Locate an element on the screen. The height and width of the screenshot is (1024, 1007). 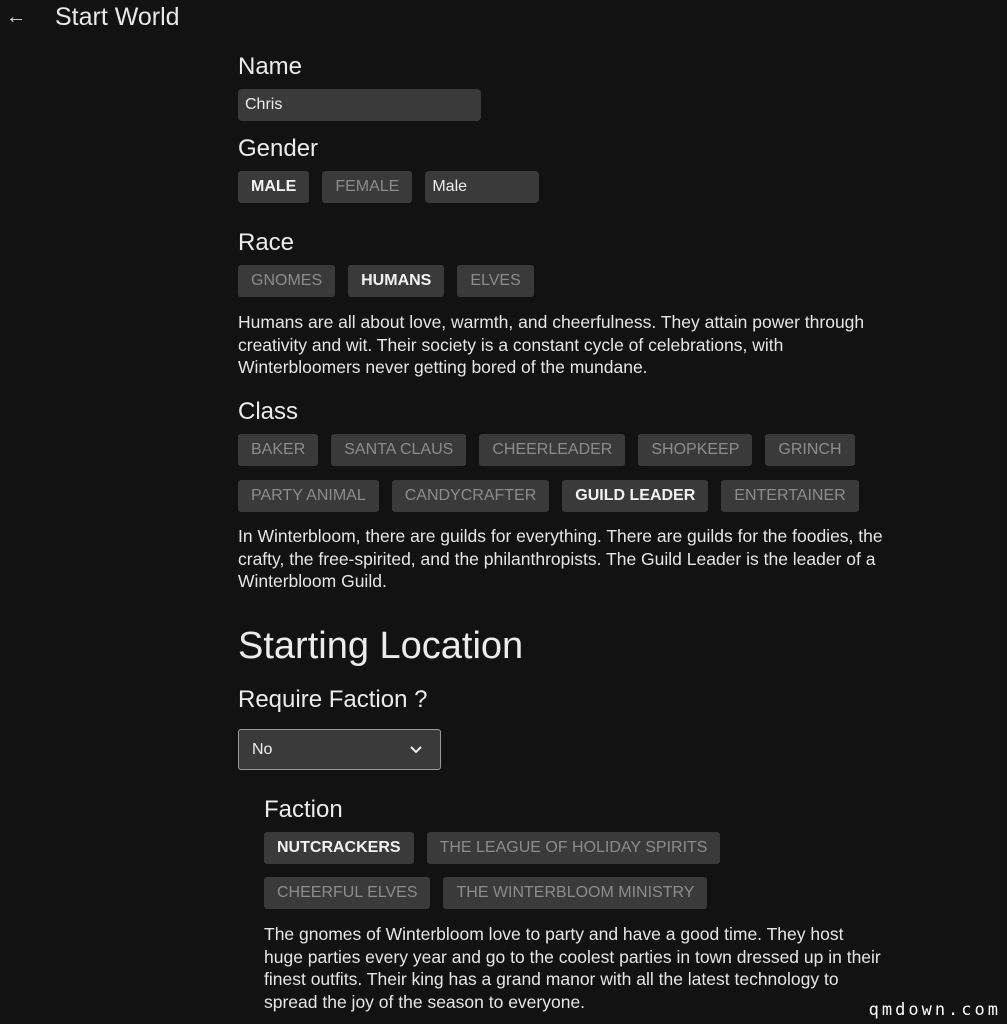
name-input: Chris is located at coordinates (359, 105).